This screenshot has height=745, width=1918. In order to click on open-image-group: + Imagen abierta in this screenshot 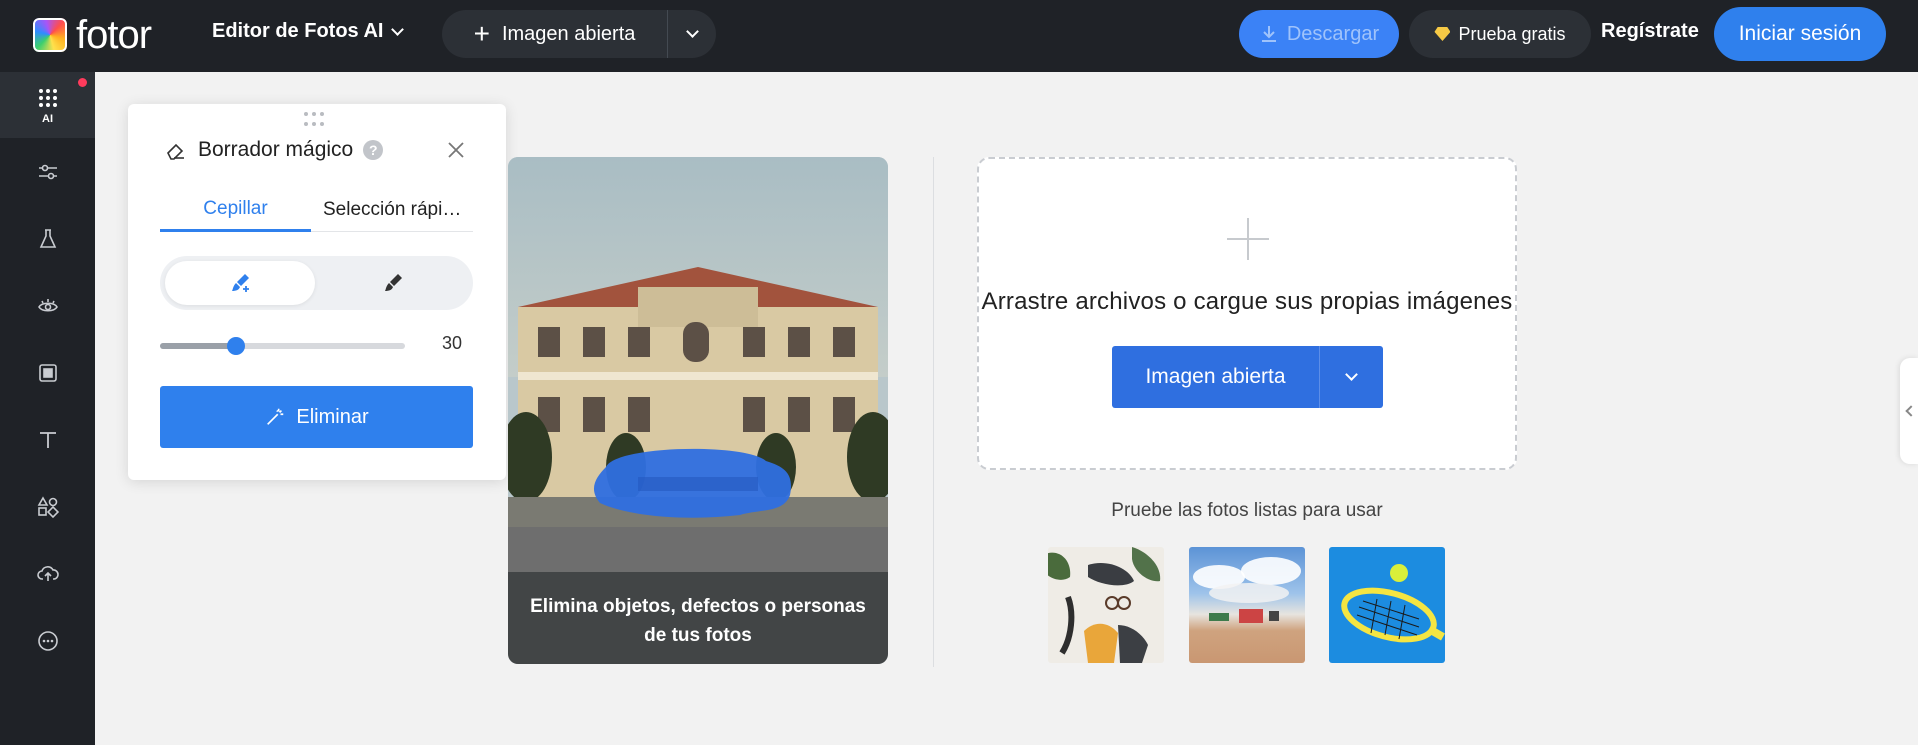, I will do `click(579, 34)`.